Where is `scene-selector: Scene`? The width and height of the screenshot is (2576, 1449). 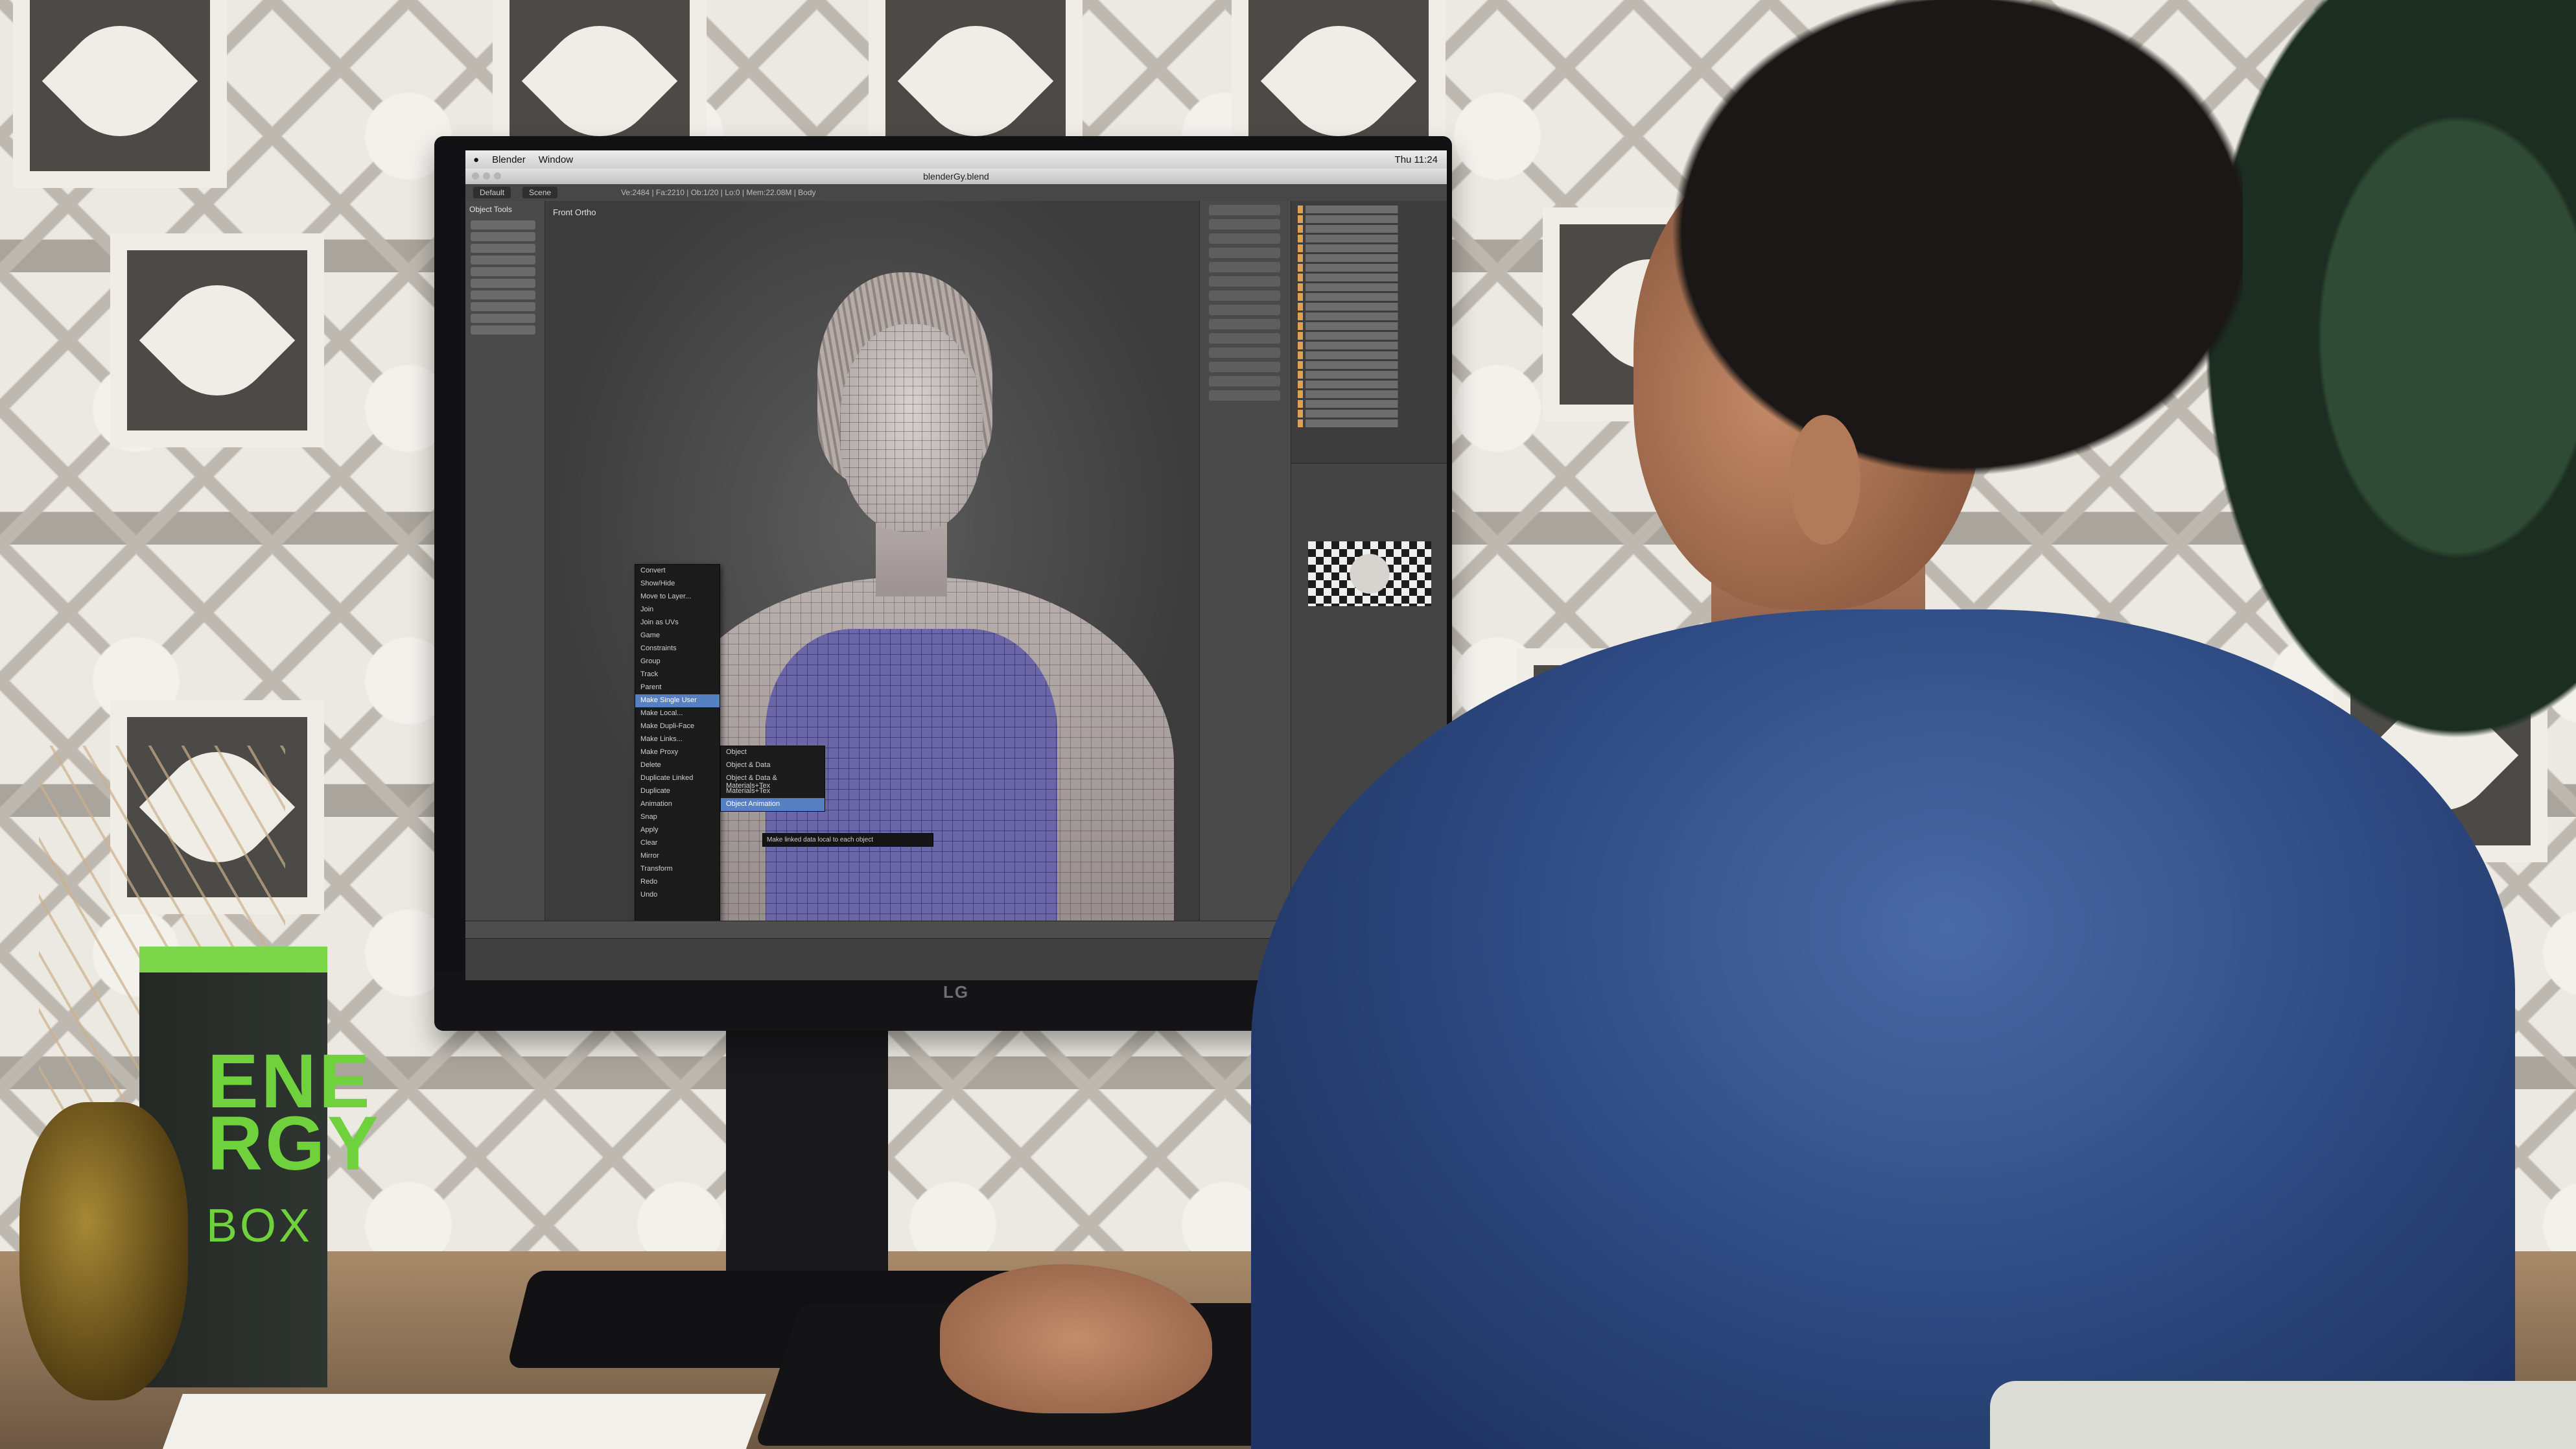
scene-selector: Scene is located at coordinates (540, 193).